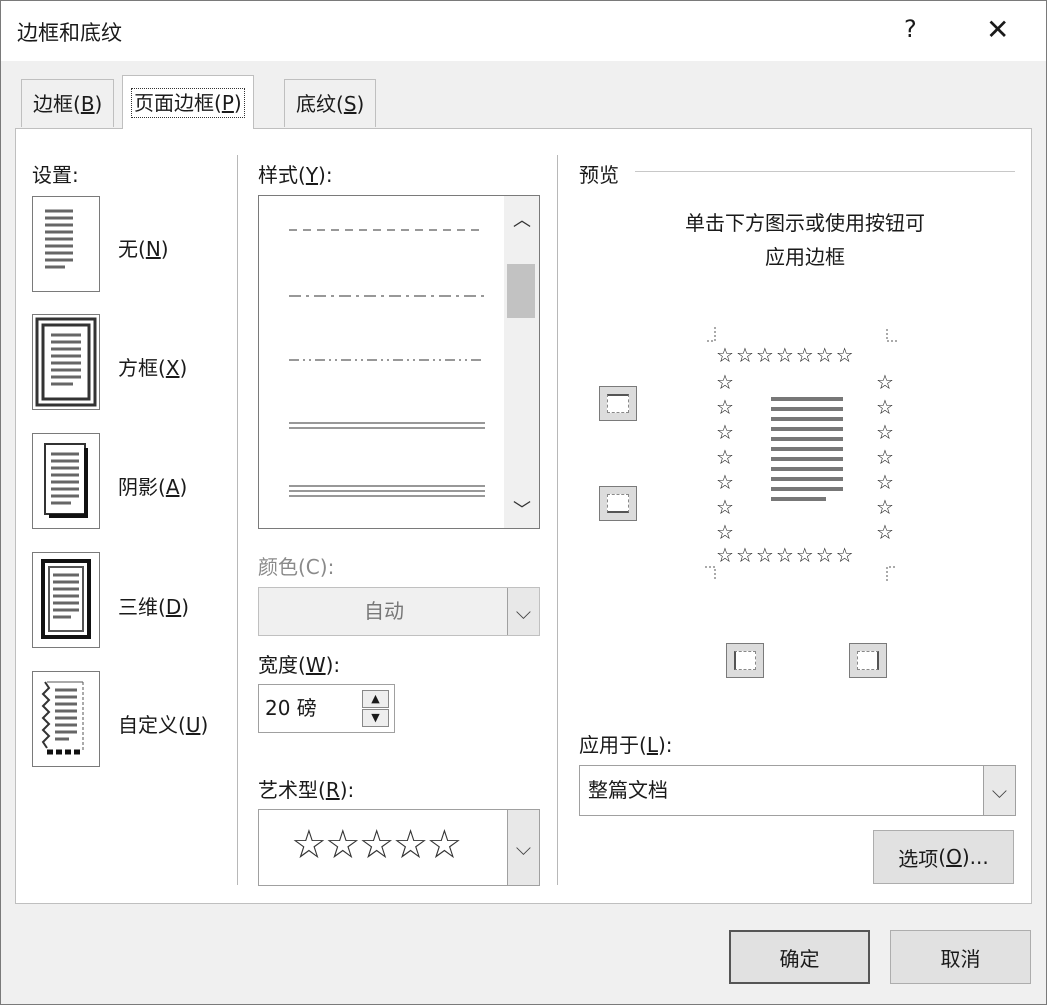  What do you see at coordinates (299, 665) in the screenshot?
I see `width-heading: 宽度(W):` at bounding box center [299, 665].